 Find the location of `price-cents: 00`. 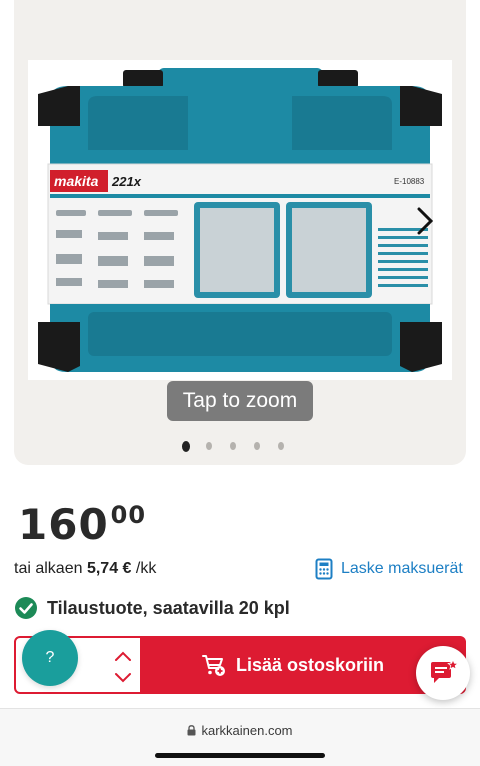

price-cents: 00 is located at coordinates (128, 515).